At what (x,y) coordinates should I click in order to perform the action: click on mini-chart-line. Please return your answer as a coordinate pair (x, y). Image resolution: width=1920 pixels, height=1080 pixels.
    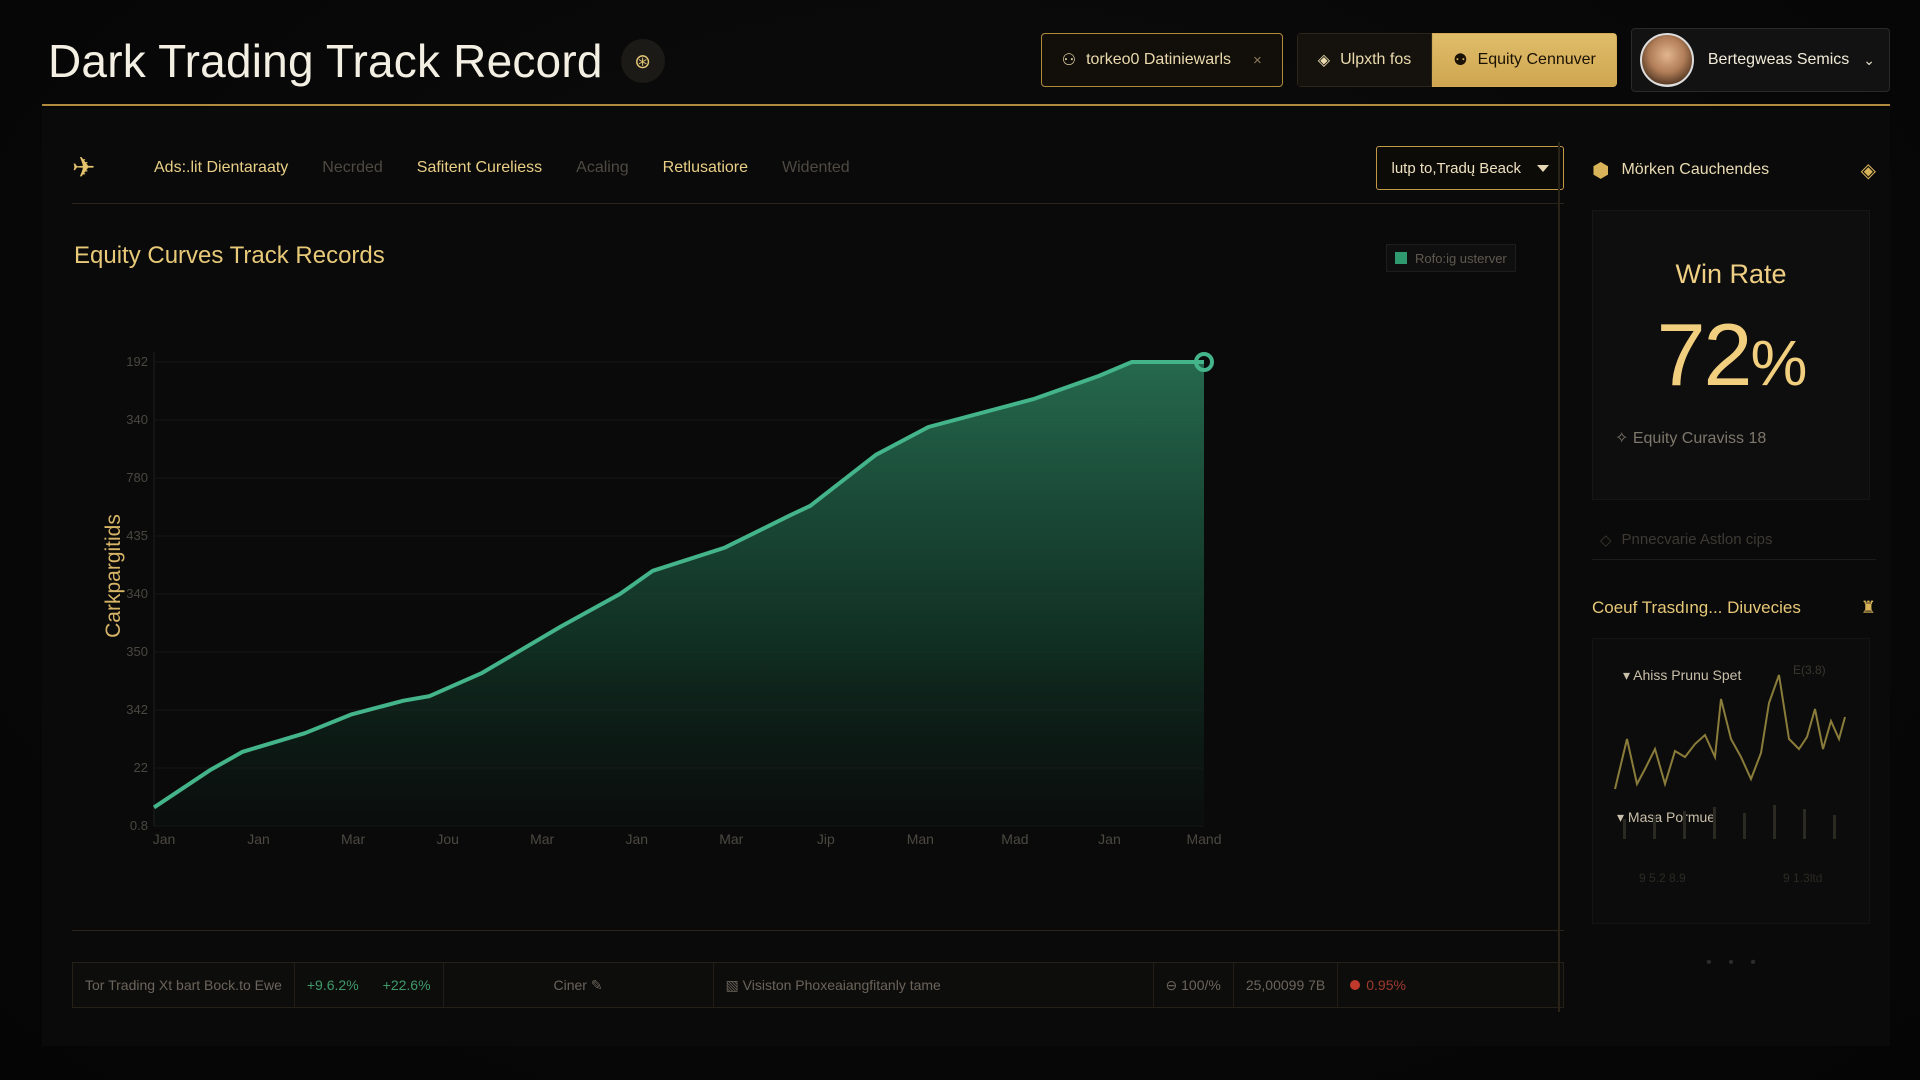
    Looking at the image, I should click on (1730, 732).